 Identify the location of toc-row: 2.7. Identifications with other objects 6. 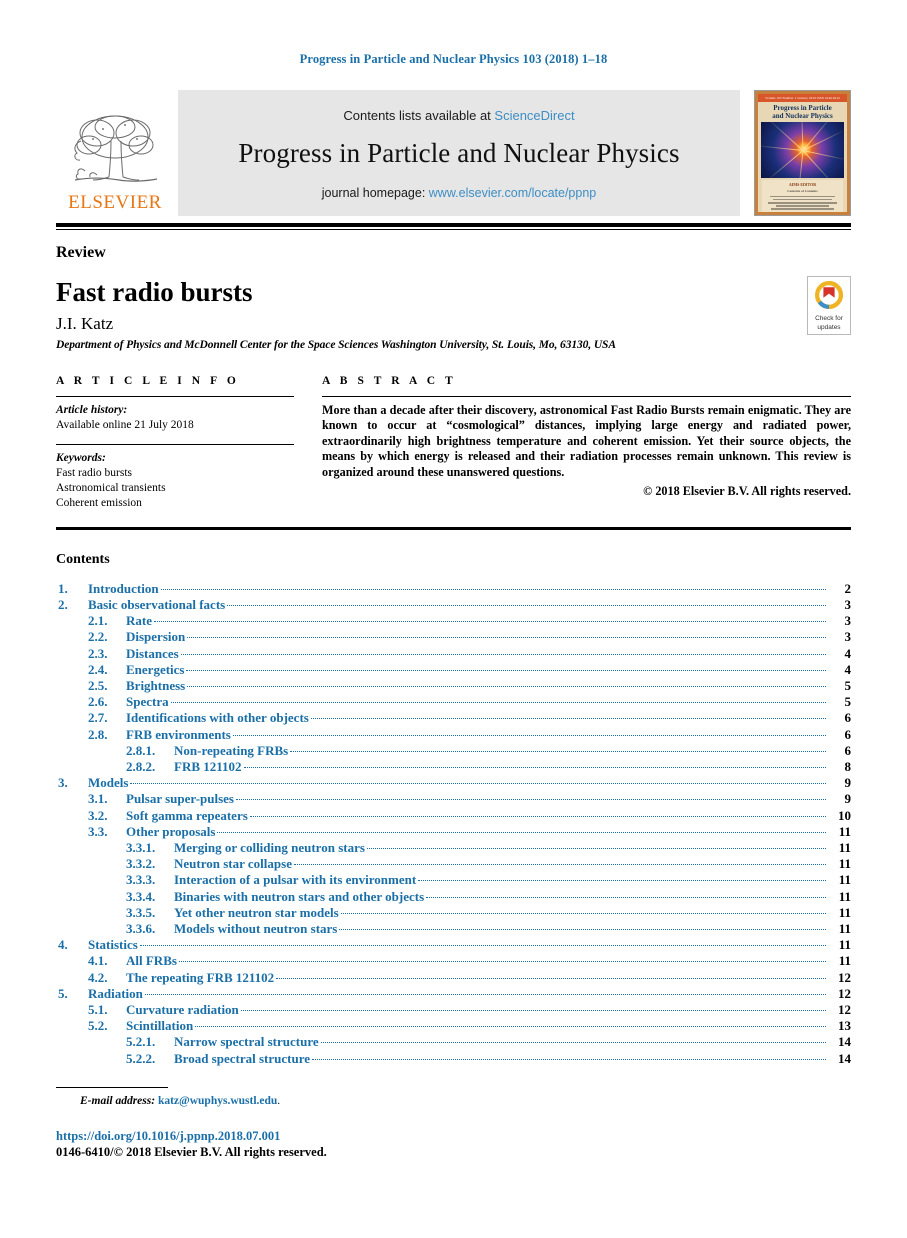
(453, 718).